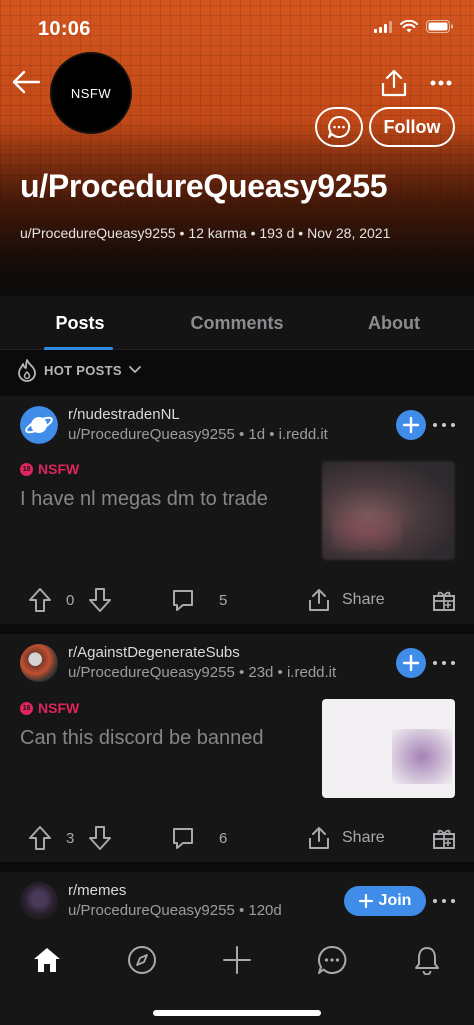 Image resolution: width=474 pixels, height=1025 pixels. Describe the element at coordinates (154, 652) in the screenshot. I see `subreddit-name: r/AgainstDegenerateSubs` at that location.